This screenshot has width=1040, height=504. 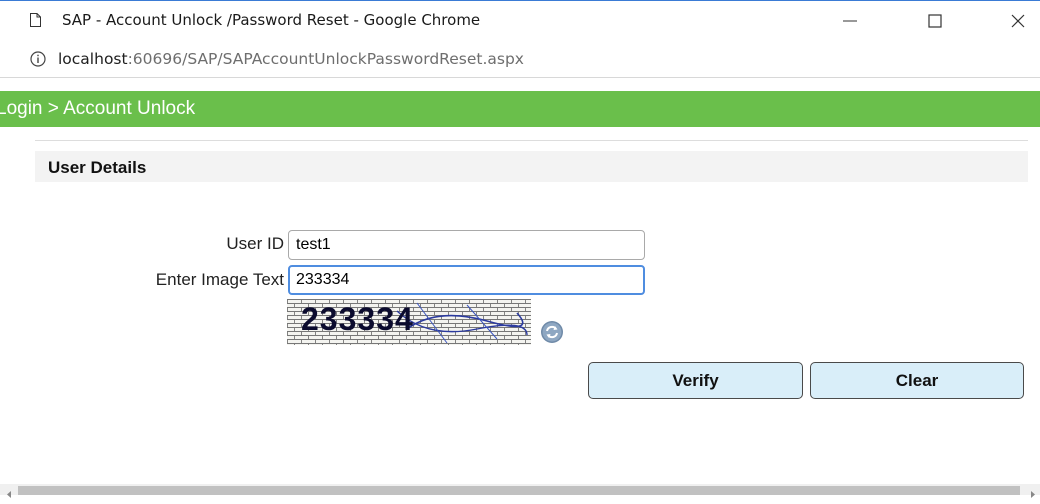 What do you see at coordinates (531, 166) in the screenshot?
I see `section-header: User Details` at bounding box center [531, 166].